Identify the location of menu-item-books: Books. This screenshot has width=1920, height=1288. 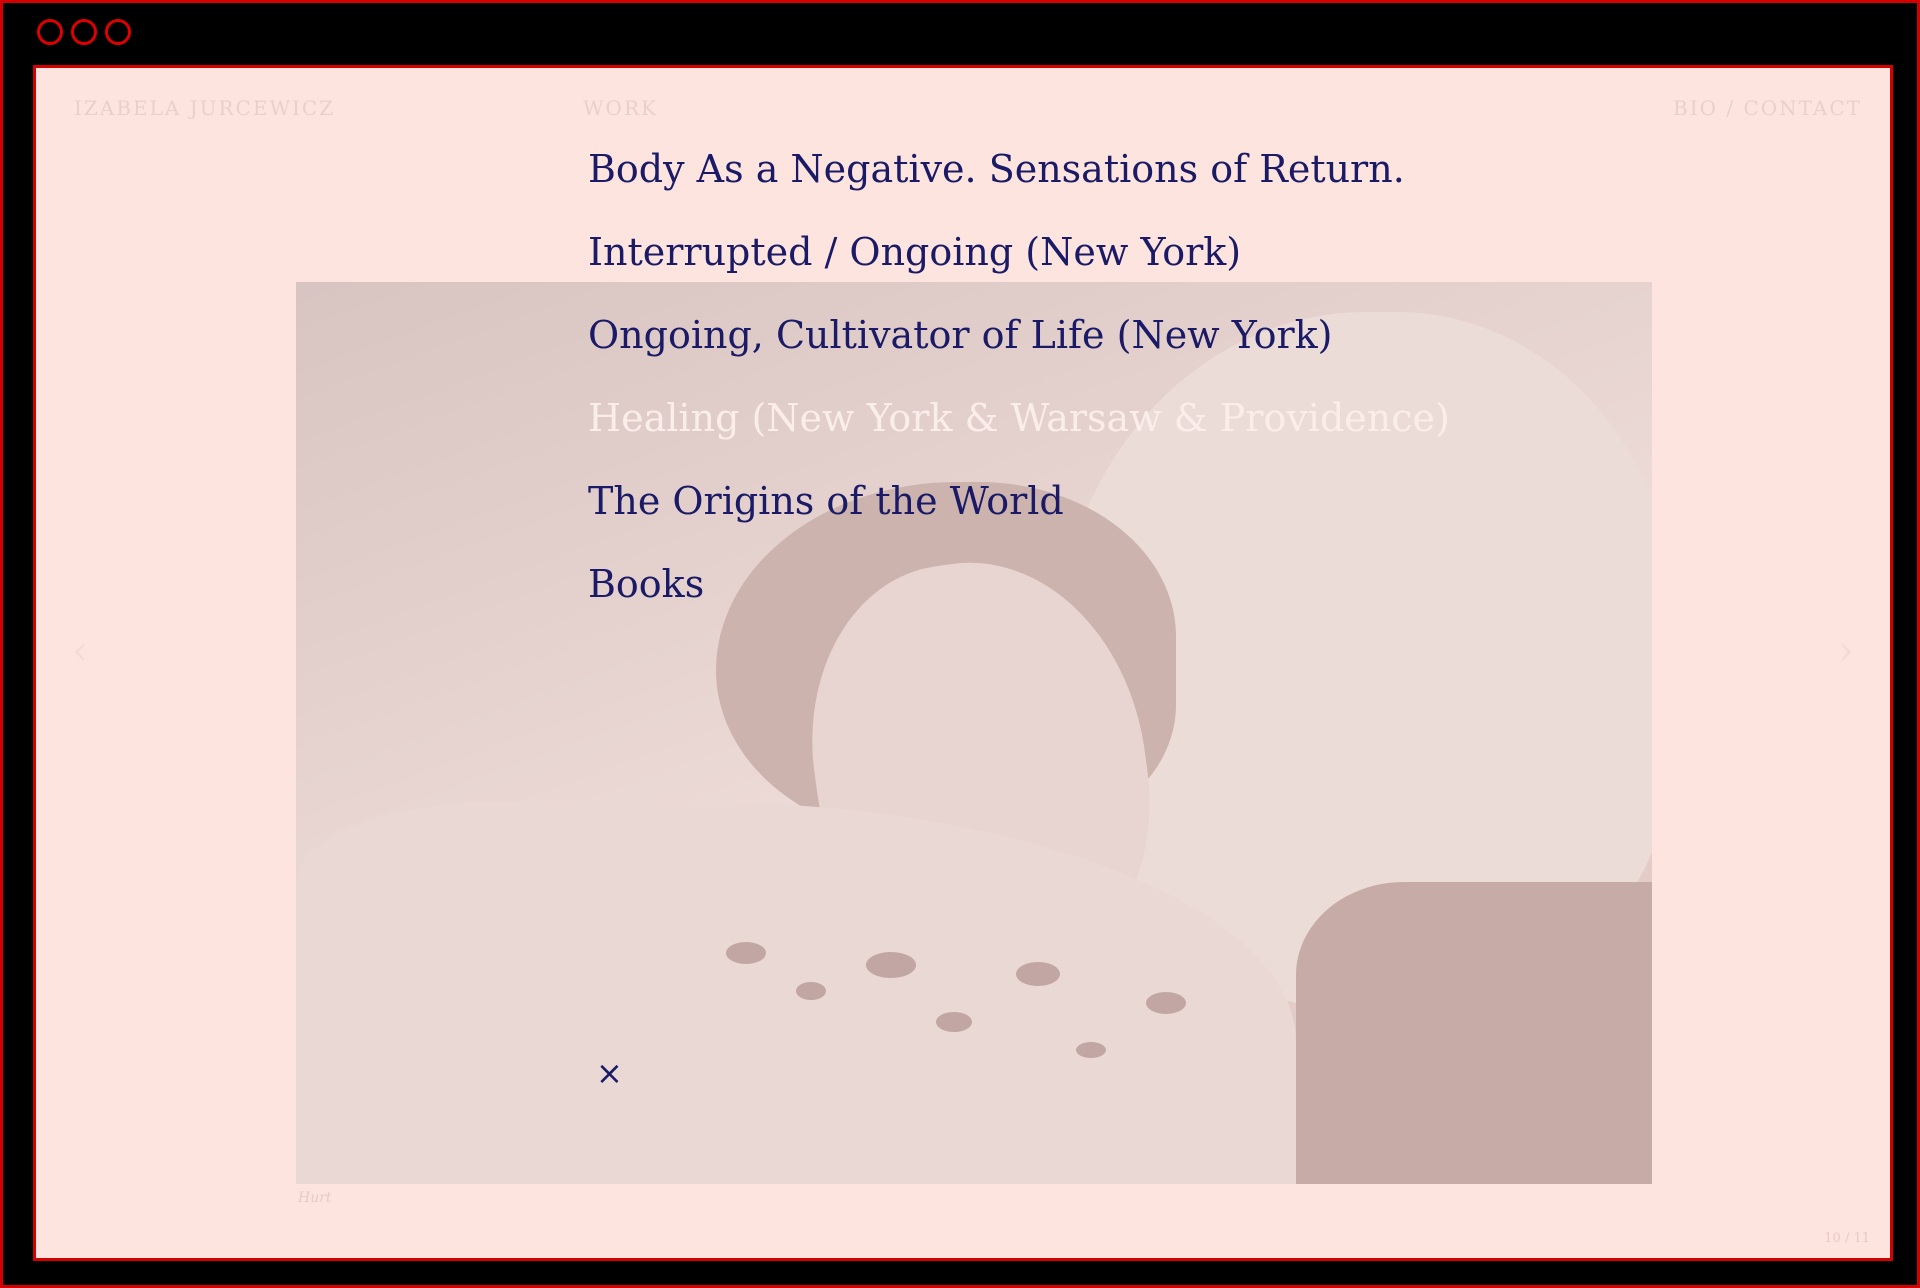
(1019, 600).